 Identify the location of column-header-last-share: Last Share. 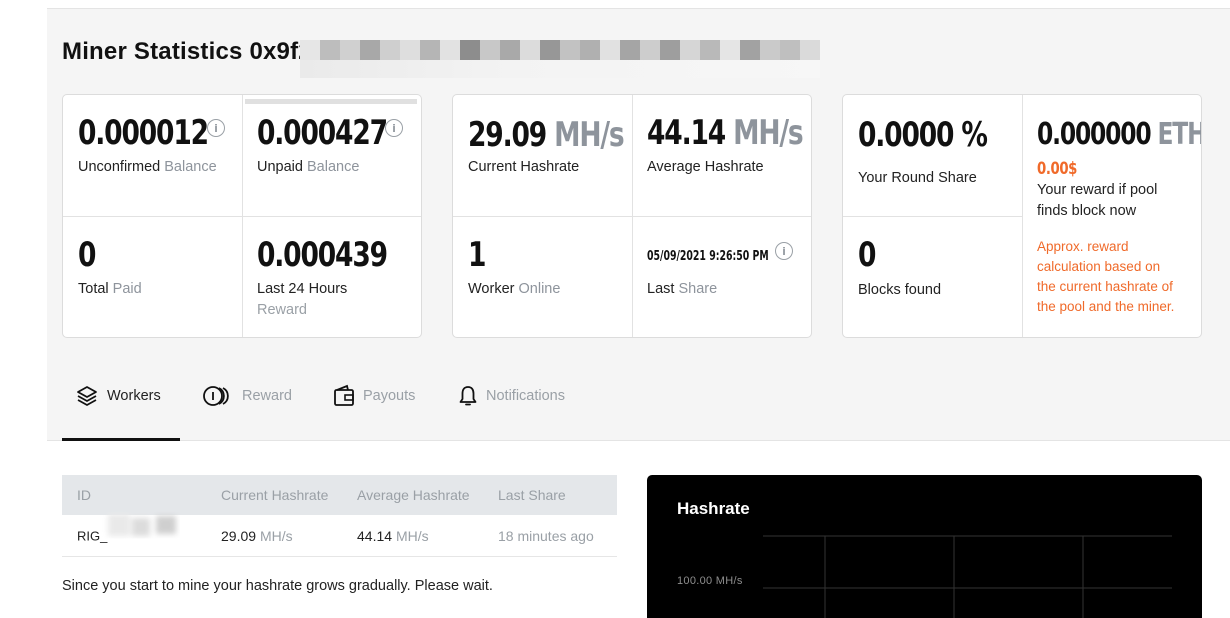
(532, 495).